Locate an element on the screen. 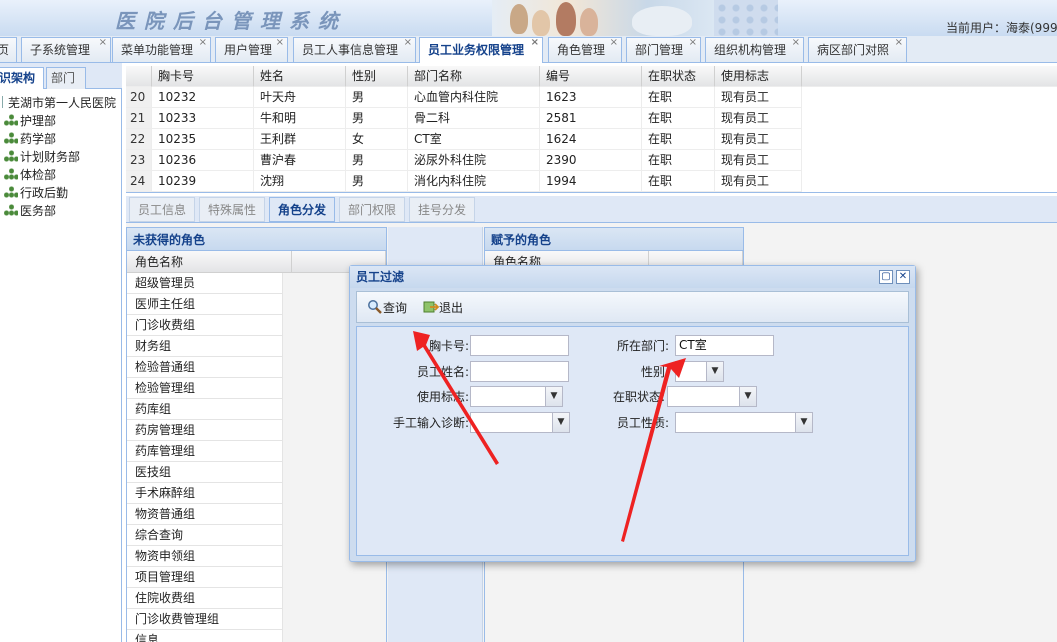 This screenshot has width=1057, height=642. tab-registration: 挂号分发 is located at coordinates (442, 209).